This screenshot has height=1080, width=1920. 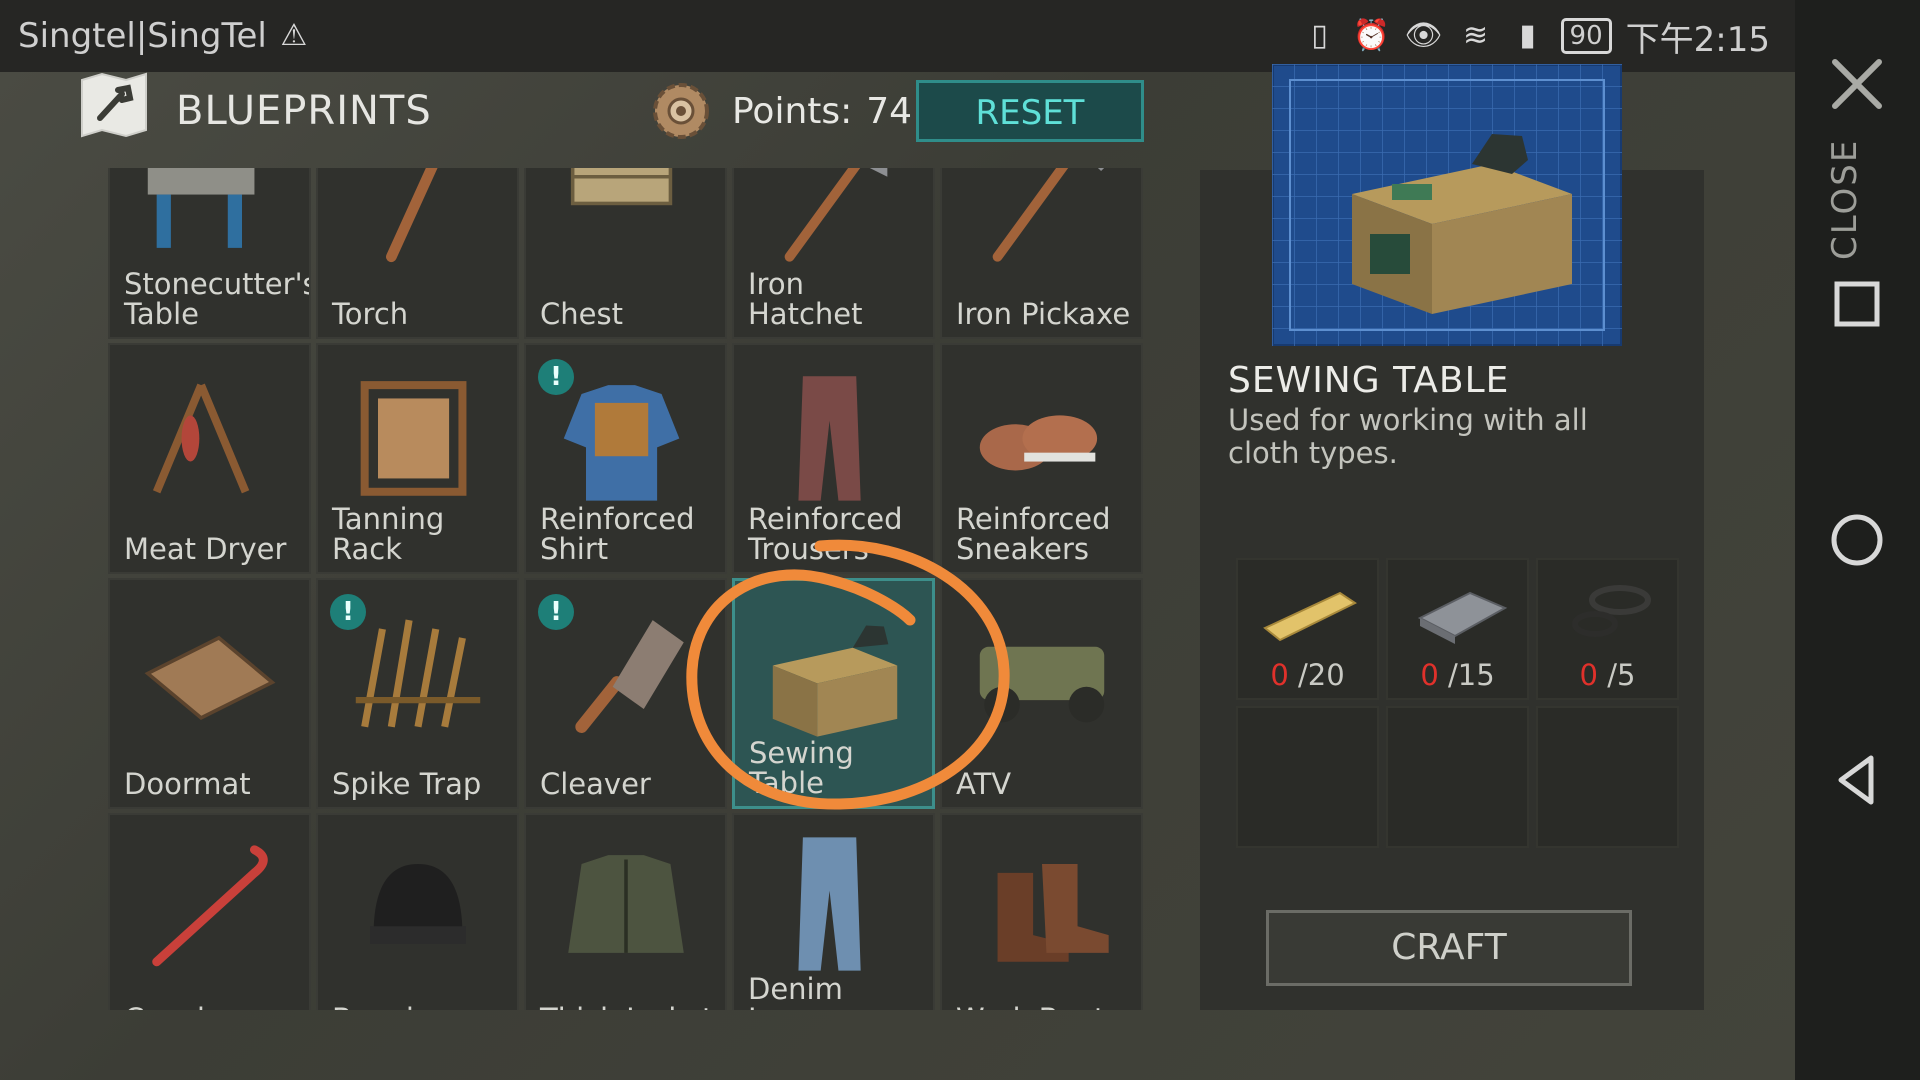 I want to click on crowbar-icon, so click(x=210, y=906).